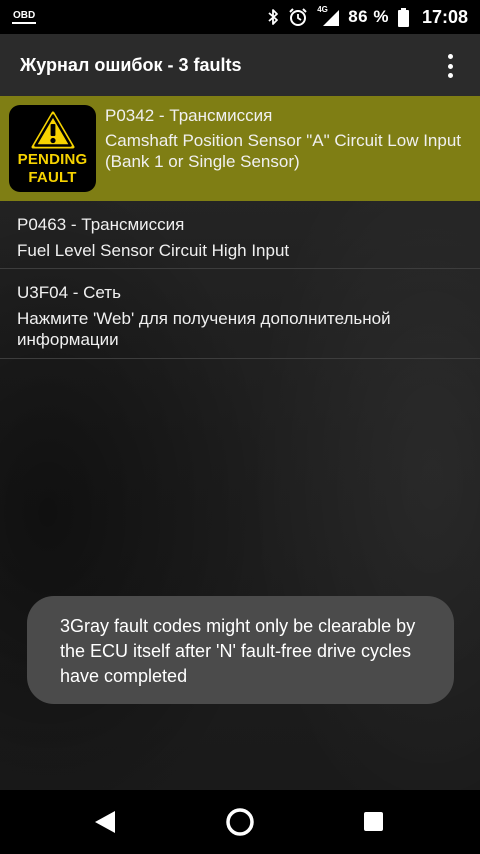 This screenshot has width=480, height=854. I want to click on badge-line-1: PENDING, so click(52, 159).